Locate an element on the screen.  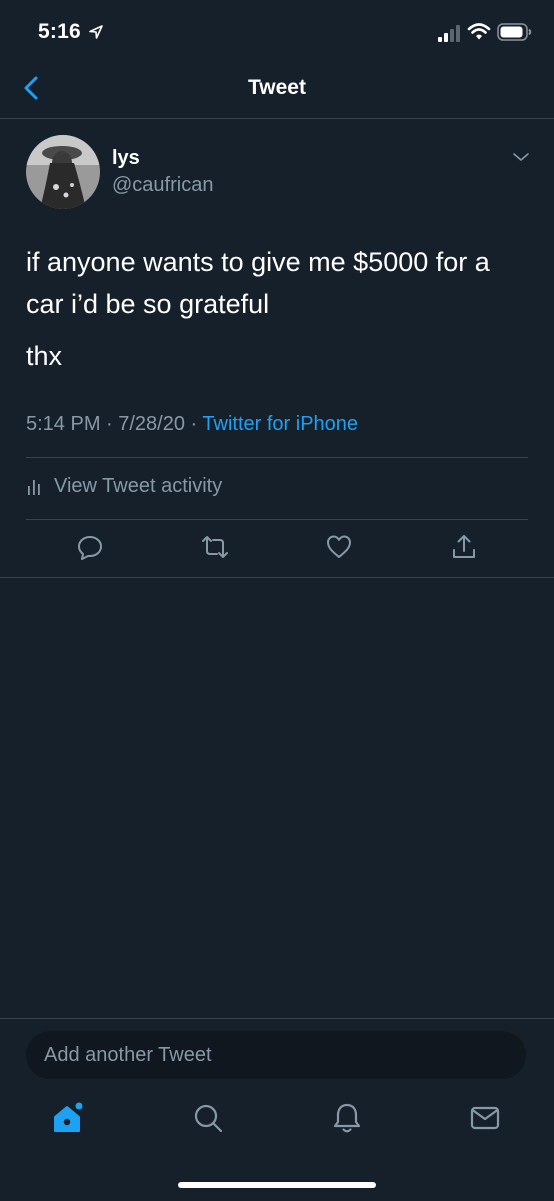
wifi-icon is located at coordinates (479, 31).